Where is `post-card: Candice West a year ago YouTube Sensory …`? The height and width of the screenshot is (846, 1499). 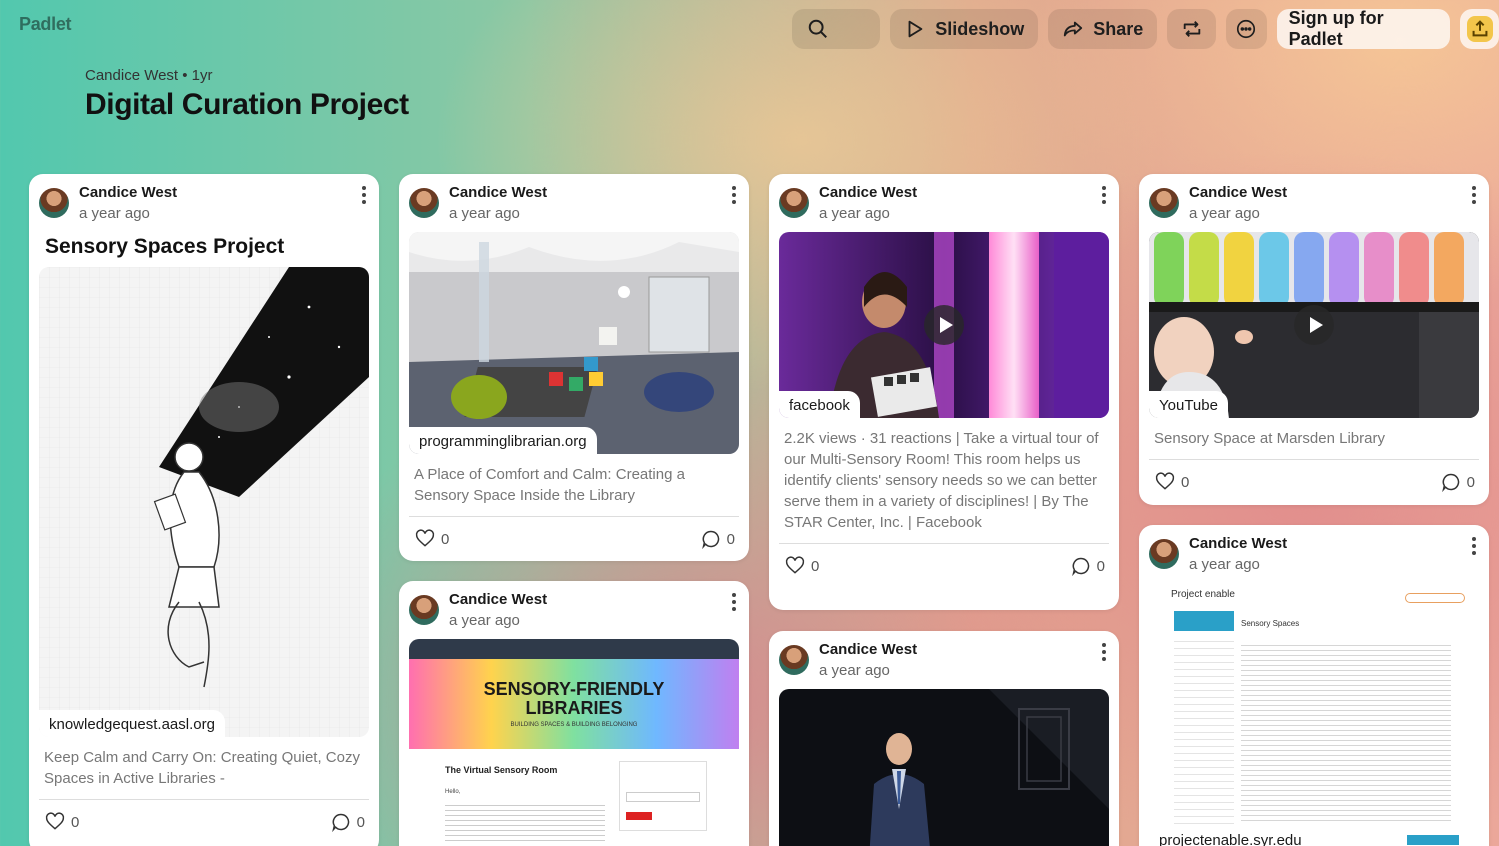 post-card: Candice West a year ago YouTube Sensory … is located at coordinates (1314, 339).